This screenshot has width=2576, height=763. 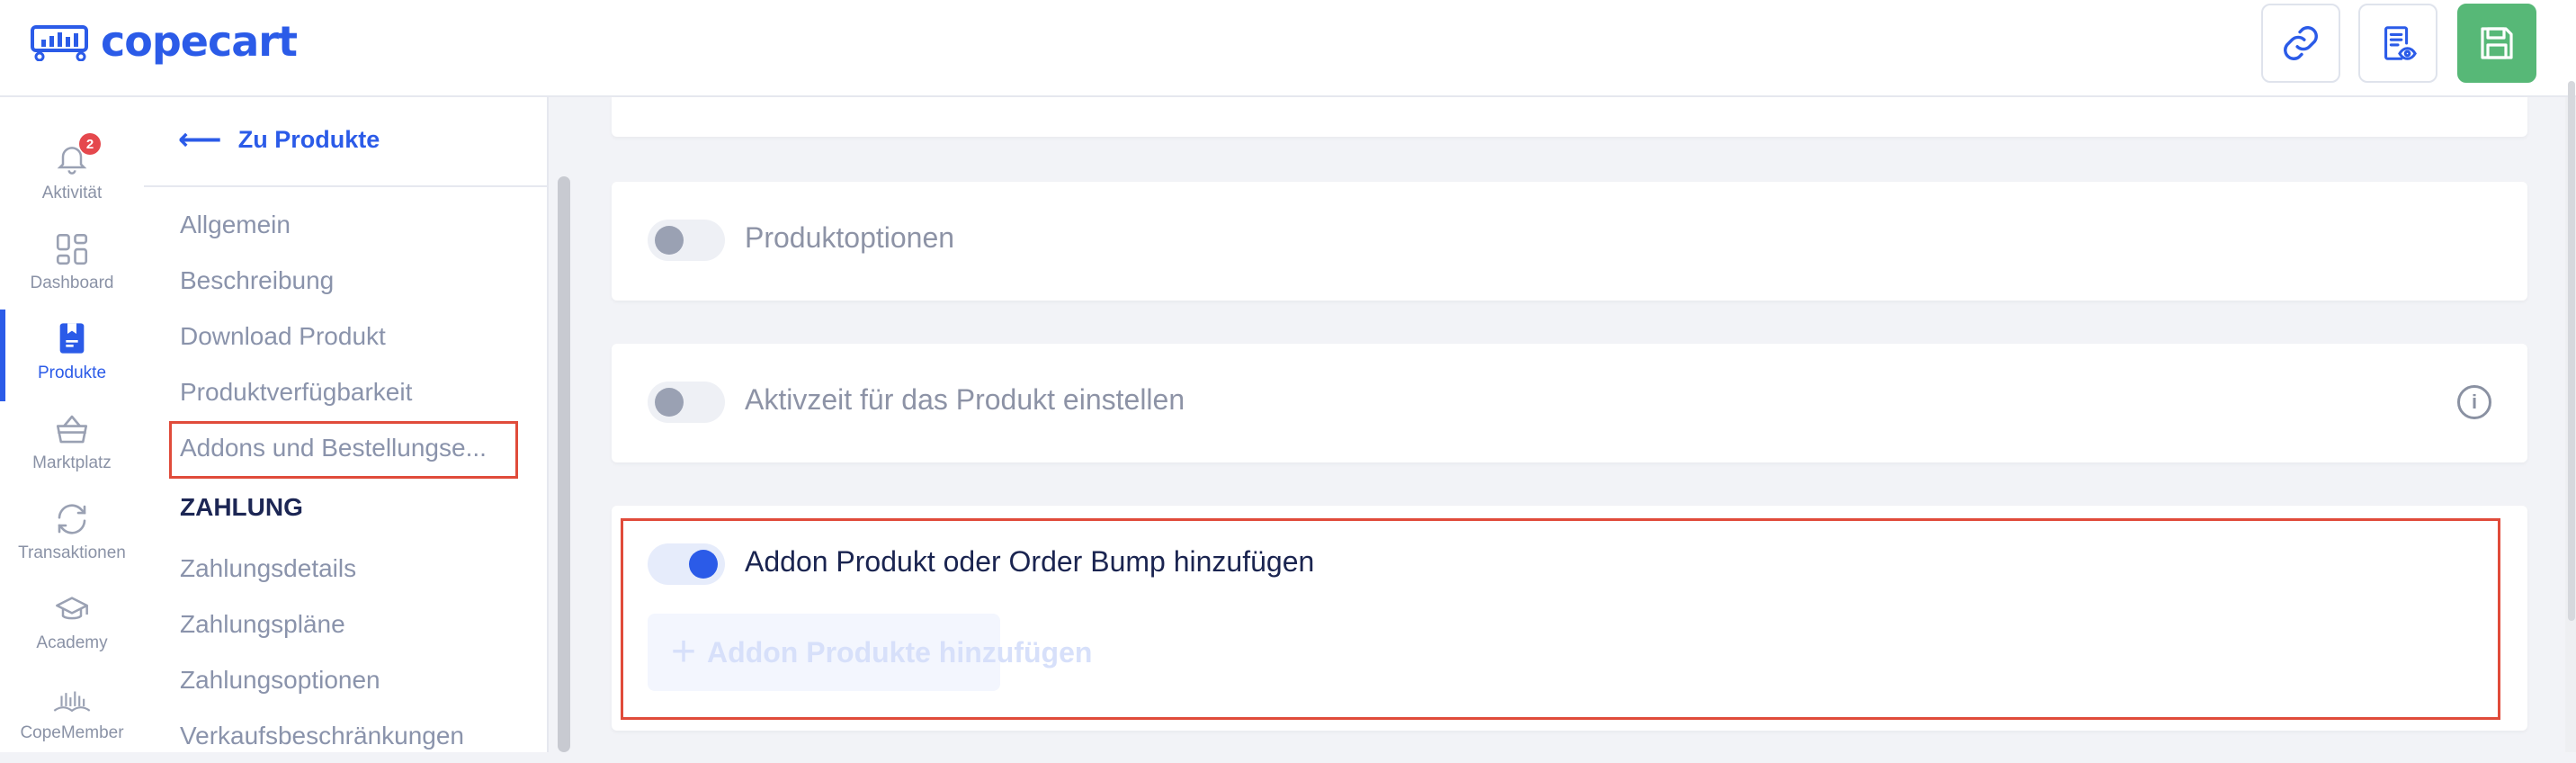 I want to click on section-title-zahlung: ZAHLUNG, so click(x=241, y=507).